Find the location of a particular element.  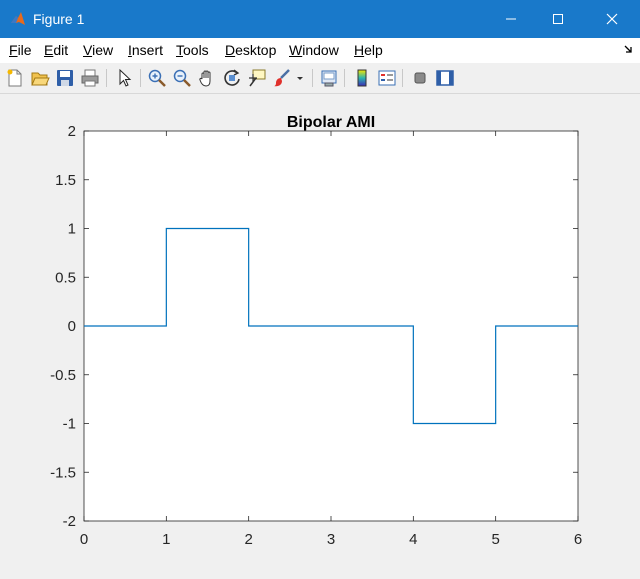

pan-hand-icon is located at coordinates (207, 78).